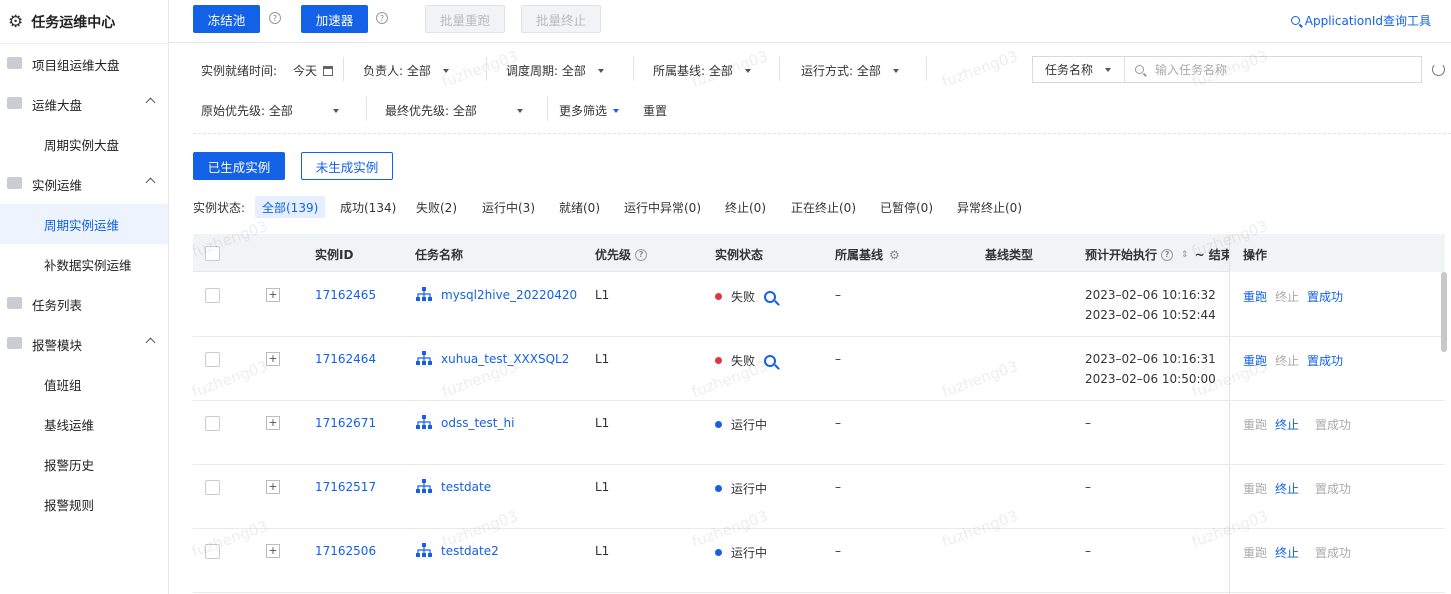 Image resolution: width=1451 pixels, height=594 pixels. I want to click on freeze-pool-button: 冻结池, so click(226, 19).